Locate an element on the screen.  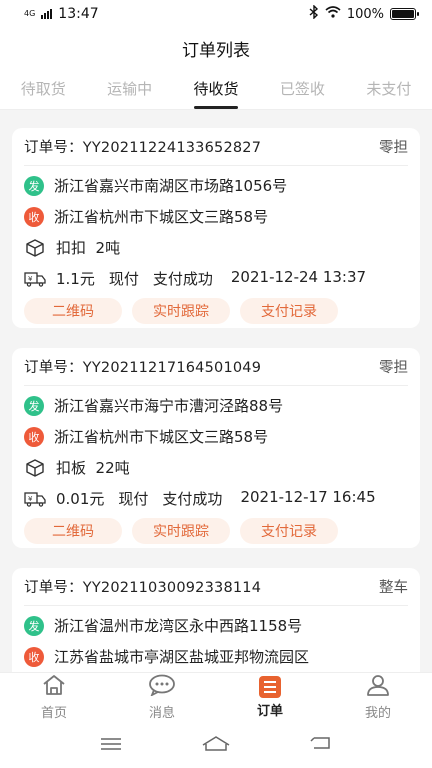
order-card-header: 订单号：YY20211217164501049 零担 is located at coordinates (216, 367).